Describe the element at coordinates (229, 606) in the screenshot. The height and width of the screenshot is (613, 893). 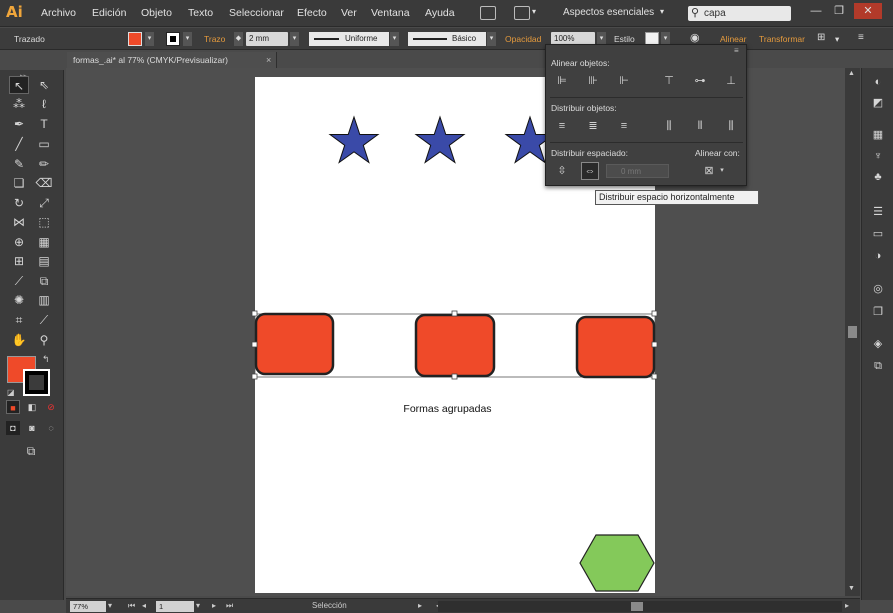
I see `last-artboard-icon: ⏭` at that location.